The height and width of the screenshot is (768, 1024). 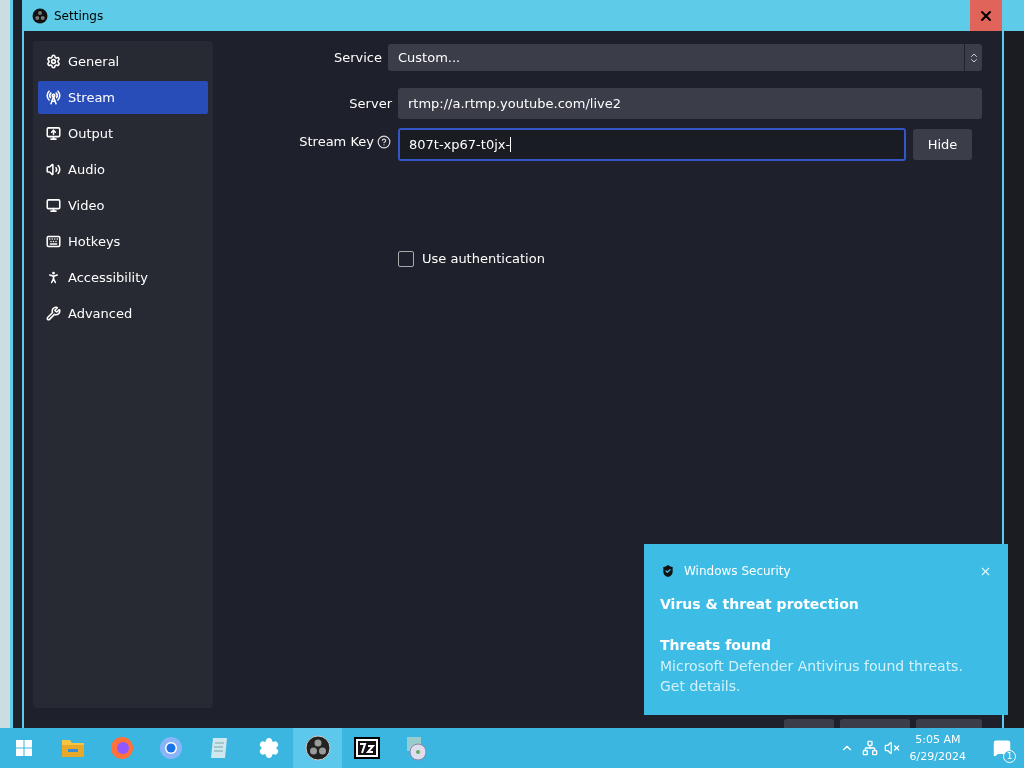 What do you see at coordinates (370, 103) in the screenshot?
I see `field-label: Server` at bounding box center [370, 103].